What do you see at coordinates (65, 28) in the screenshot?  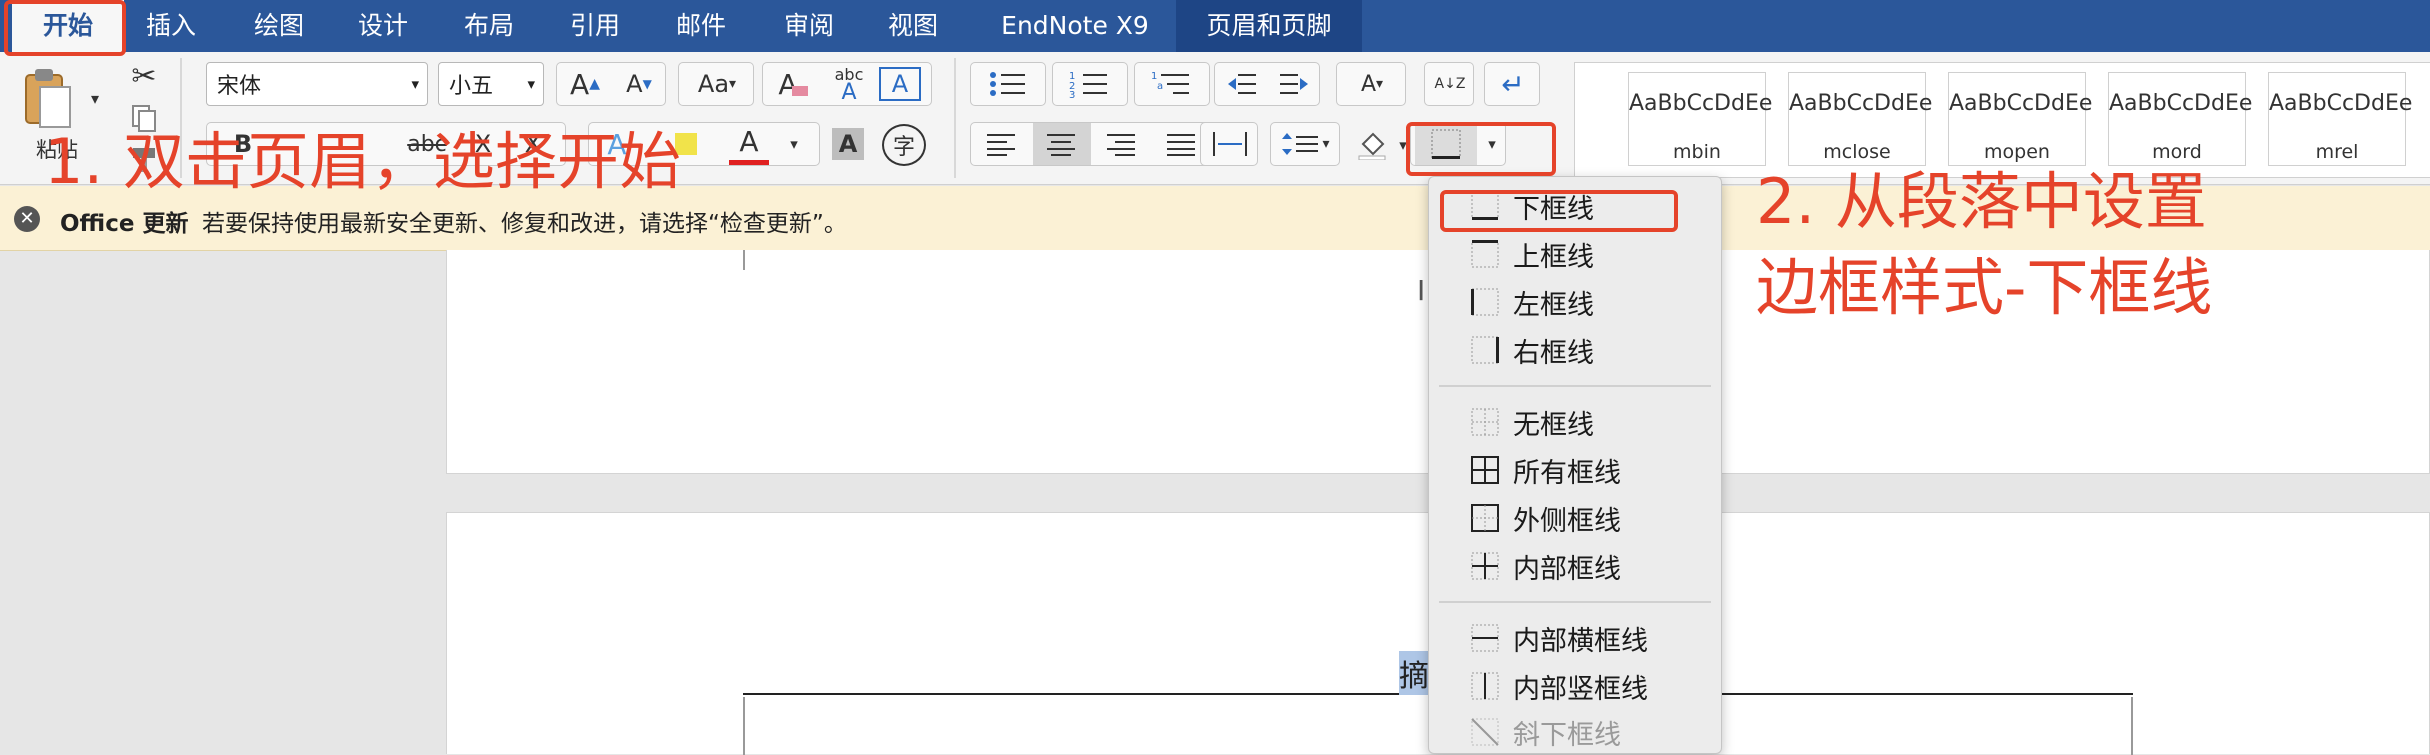 I see `annotation-box-home-tab` at bounding box center [65, 28].